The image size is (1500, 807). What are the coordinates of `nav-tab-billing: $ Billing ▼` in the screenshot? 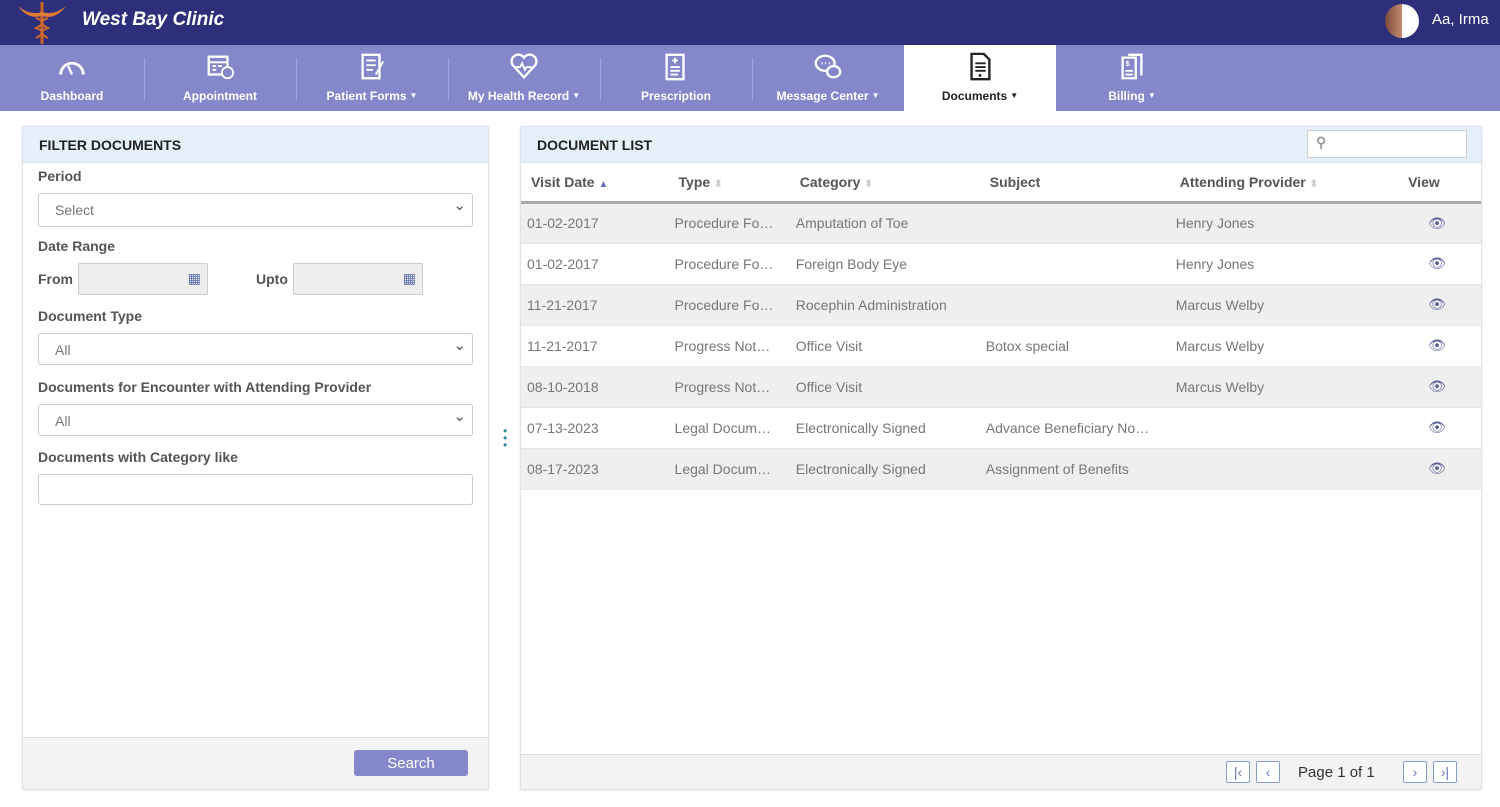 It's located at (1132, 78).